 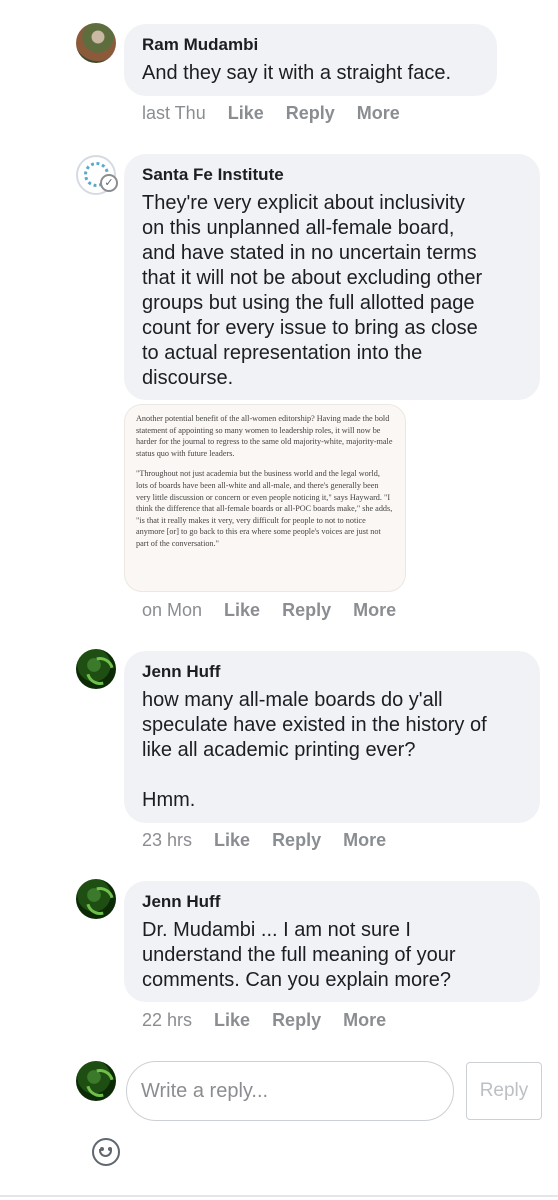 What do you see at coordinates (106, 1152) in the screenshot?
I see `emoji-icon` at bounding box center [106, 1152].